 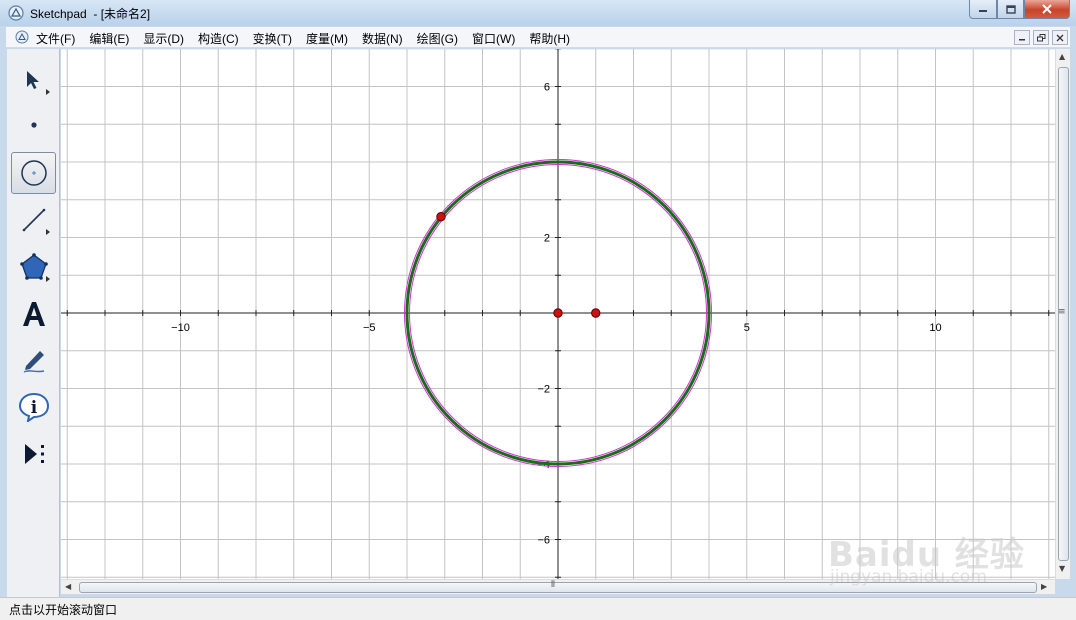 What do you see at coordinates (549, 38) in the screenshot?
I see `menu-item-9: 帮助(H)` at bounding box center [549, 38].